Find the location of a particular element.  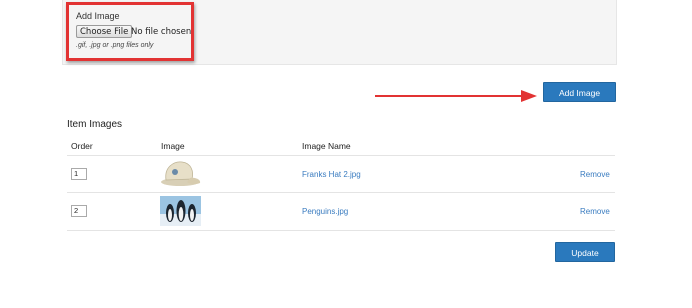

add-image-button: Add Image is located at coordinates (579, 92).